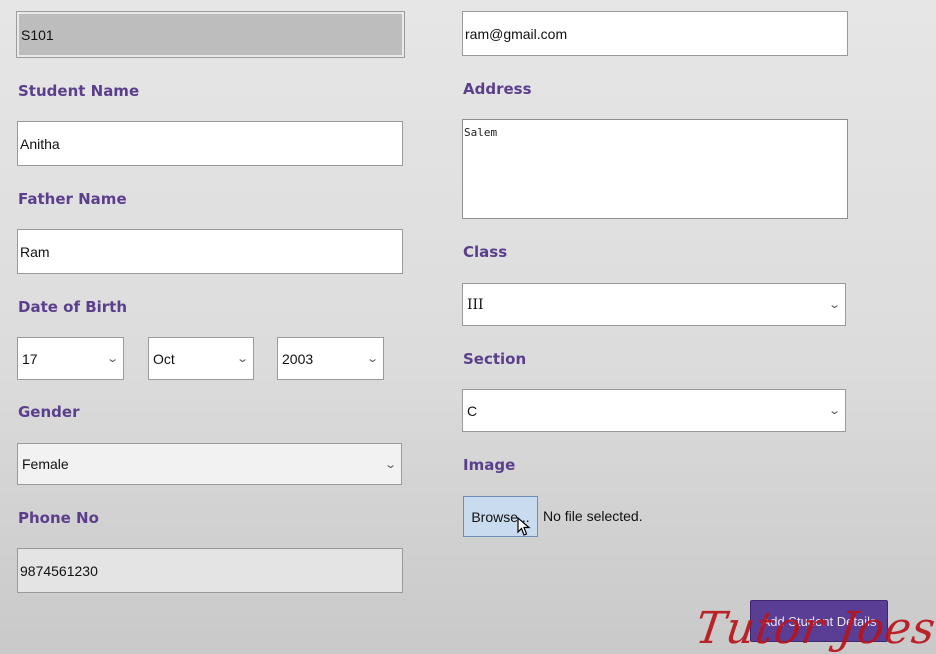 Image resolution: width=936 pixels, height=654 pixels. Describe the element at coordinates (210, 34) in the screenshot. I see `student-id-field: S101` at that location.